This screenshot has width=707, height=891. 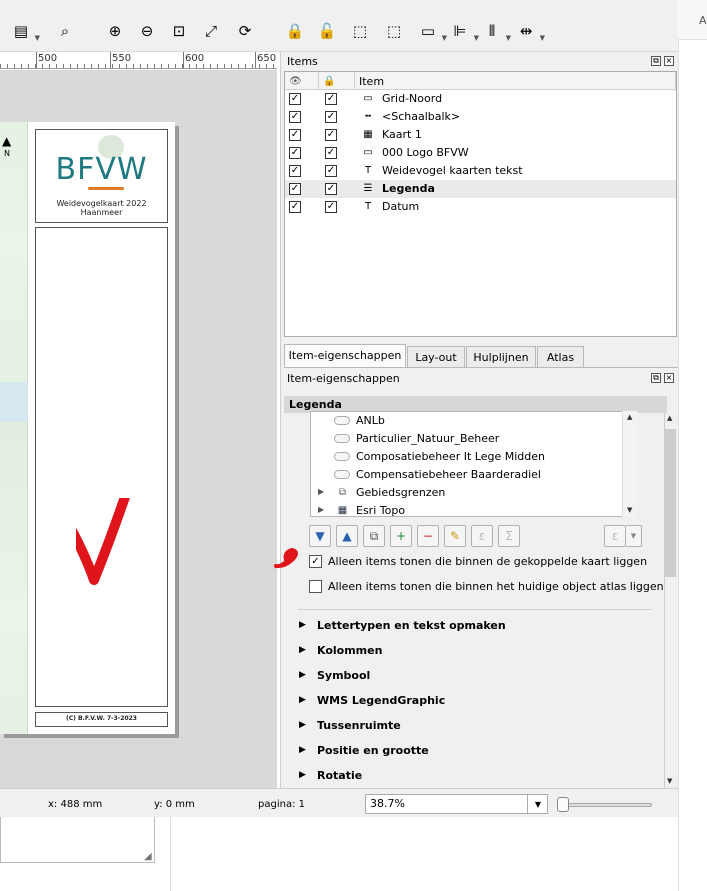 I want to click on tab-guides: Hulplijnen, so click(x=501, y=357).